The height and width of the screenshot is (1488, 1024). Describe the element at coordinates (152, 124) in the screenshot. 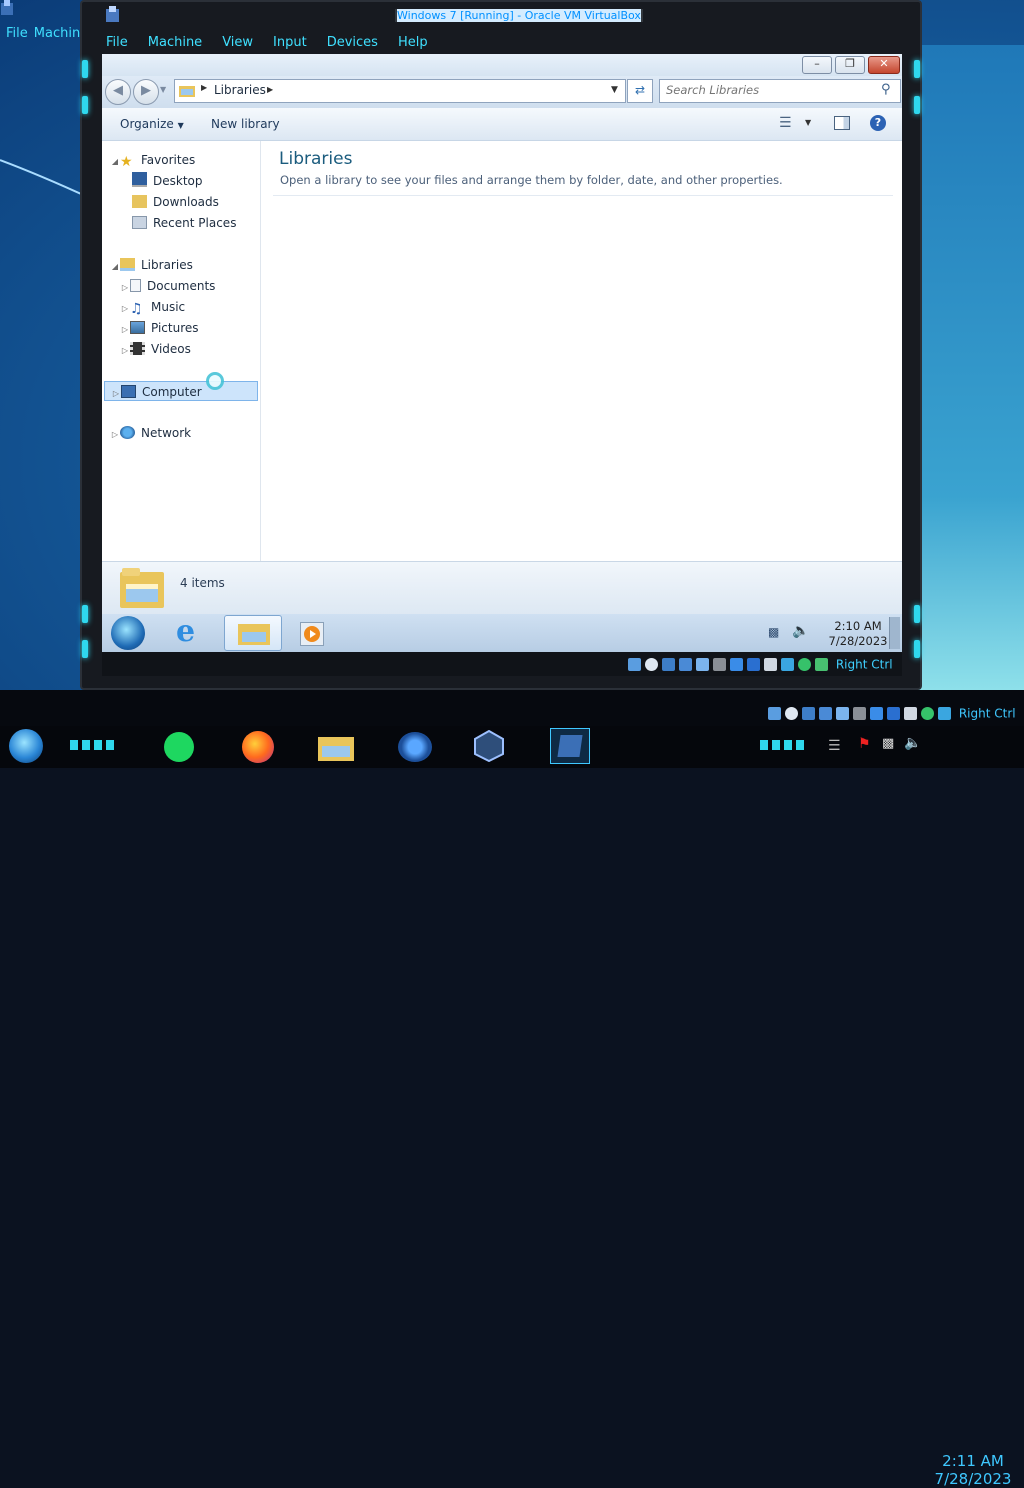

I see `organize-button: Organize ▼` at that location.